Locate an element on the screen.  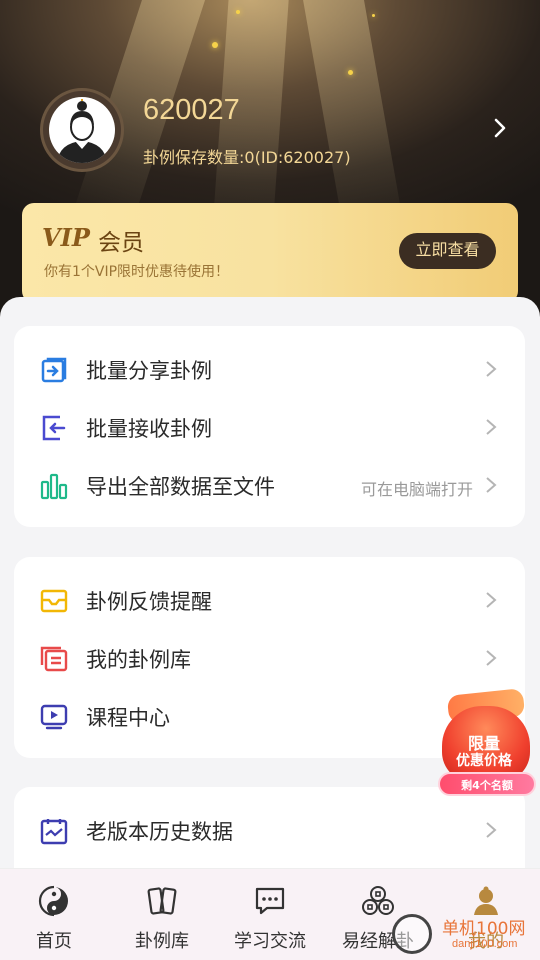
saved-count-info: 卦例保存数量:0(ID:620027) is located at coordinates (247, 157).